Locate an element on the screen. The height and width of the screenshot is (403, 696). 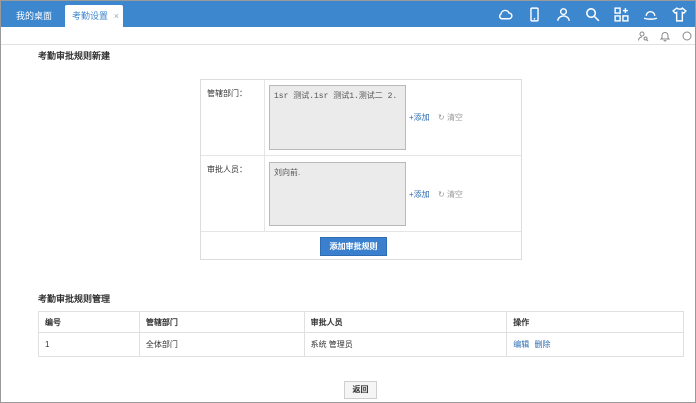
approver-label: 审批人员： is located at coordinates (233, 193).